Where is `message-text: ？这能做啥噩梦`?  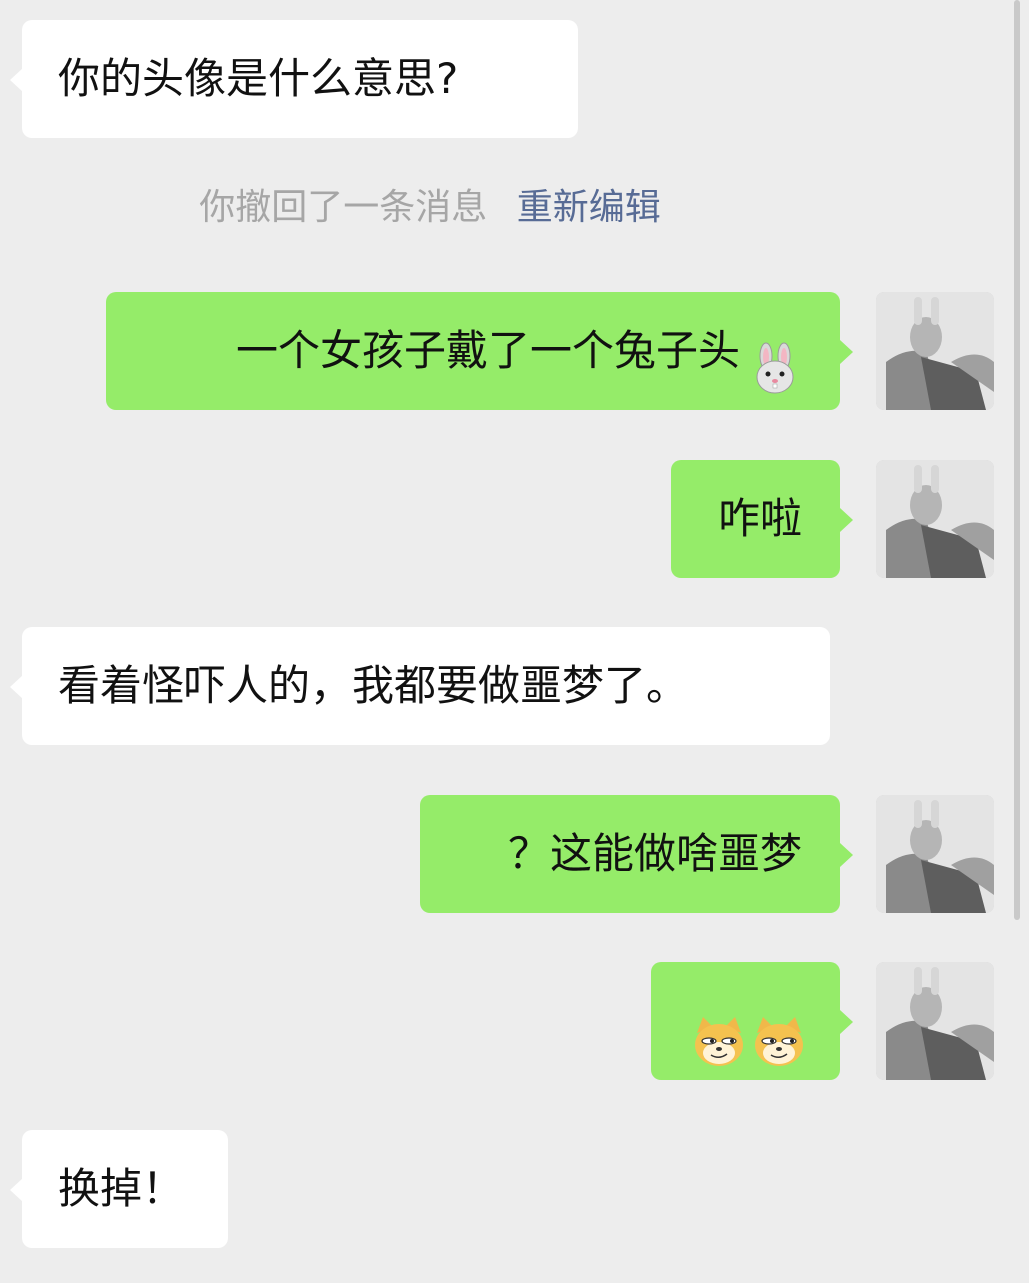 message-text: ？这能做啥噩梦 is located at coordinates (654, 853).